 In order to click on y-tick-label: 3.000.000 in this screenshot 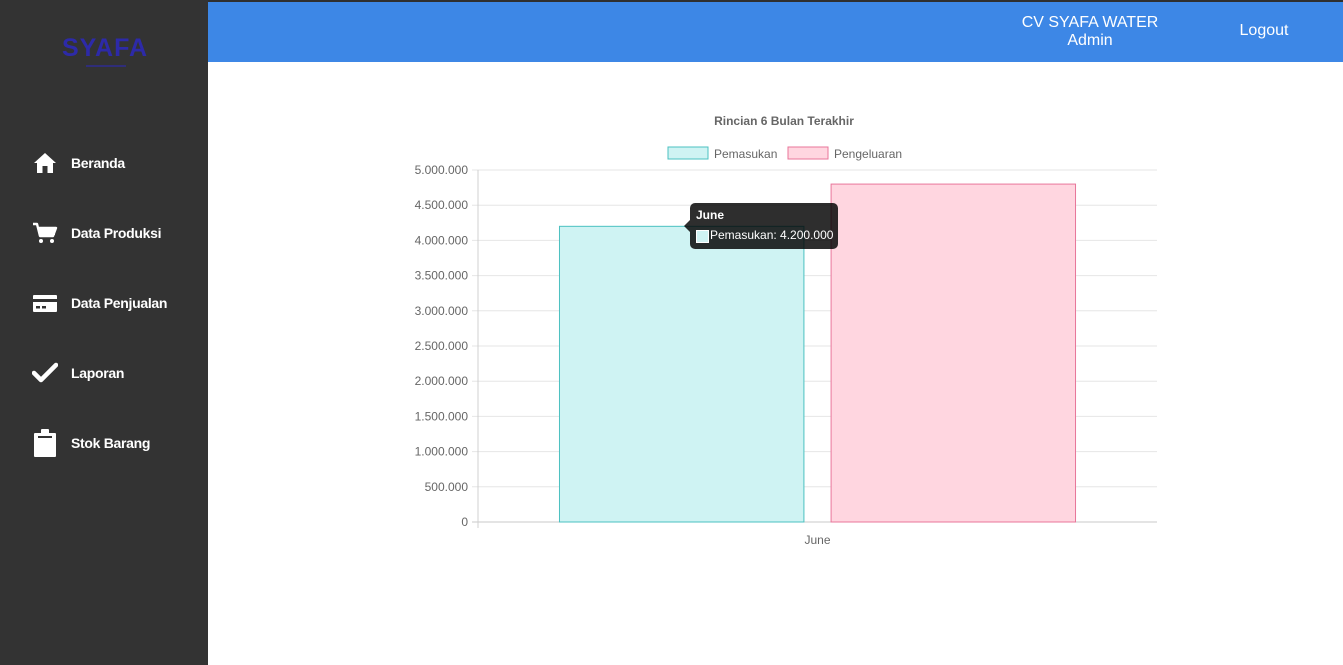, I will do `click(442, 311)`.